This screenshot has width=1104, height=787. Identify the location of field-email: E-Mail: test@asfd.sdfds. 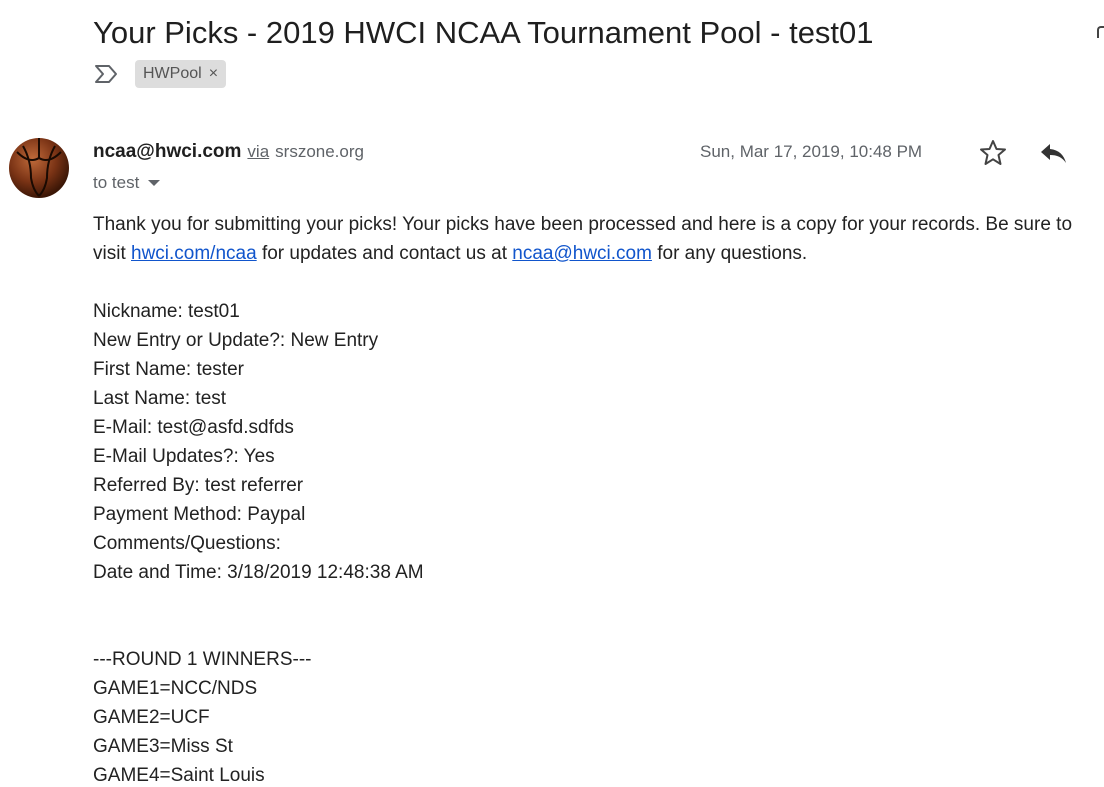
(193, 427).